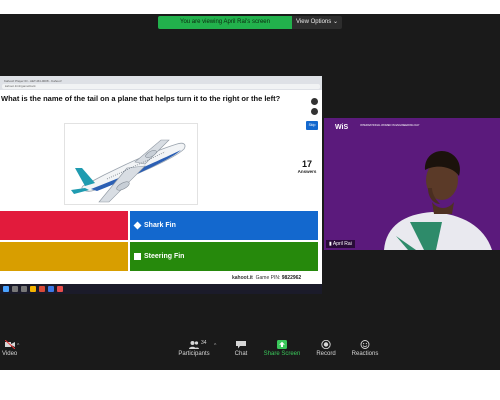 The width and height of the screenshot is (500, 400). I want to click on answer-label: Steering Fin, so click(164, 256).